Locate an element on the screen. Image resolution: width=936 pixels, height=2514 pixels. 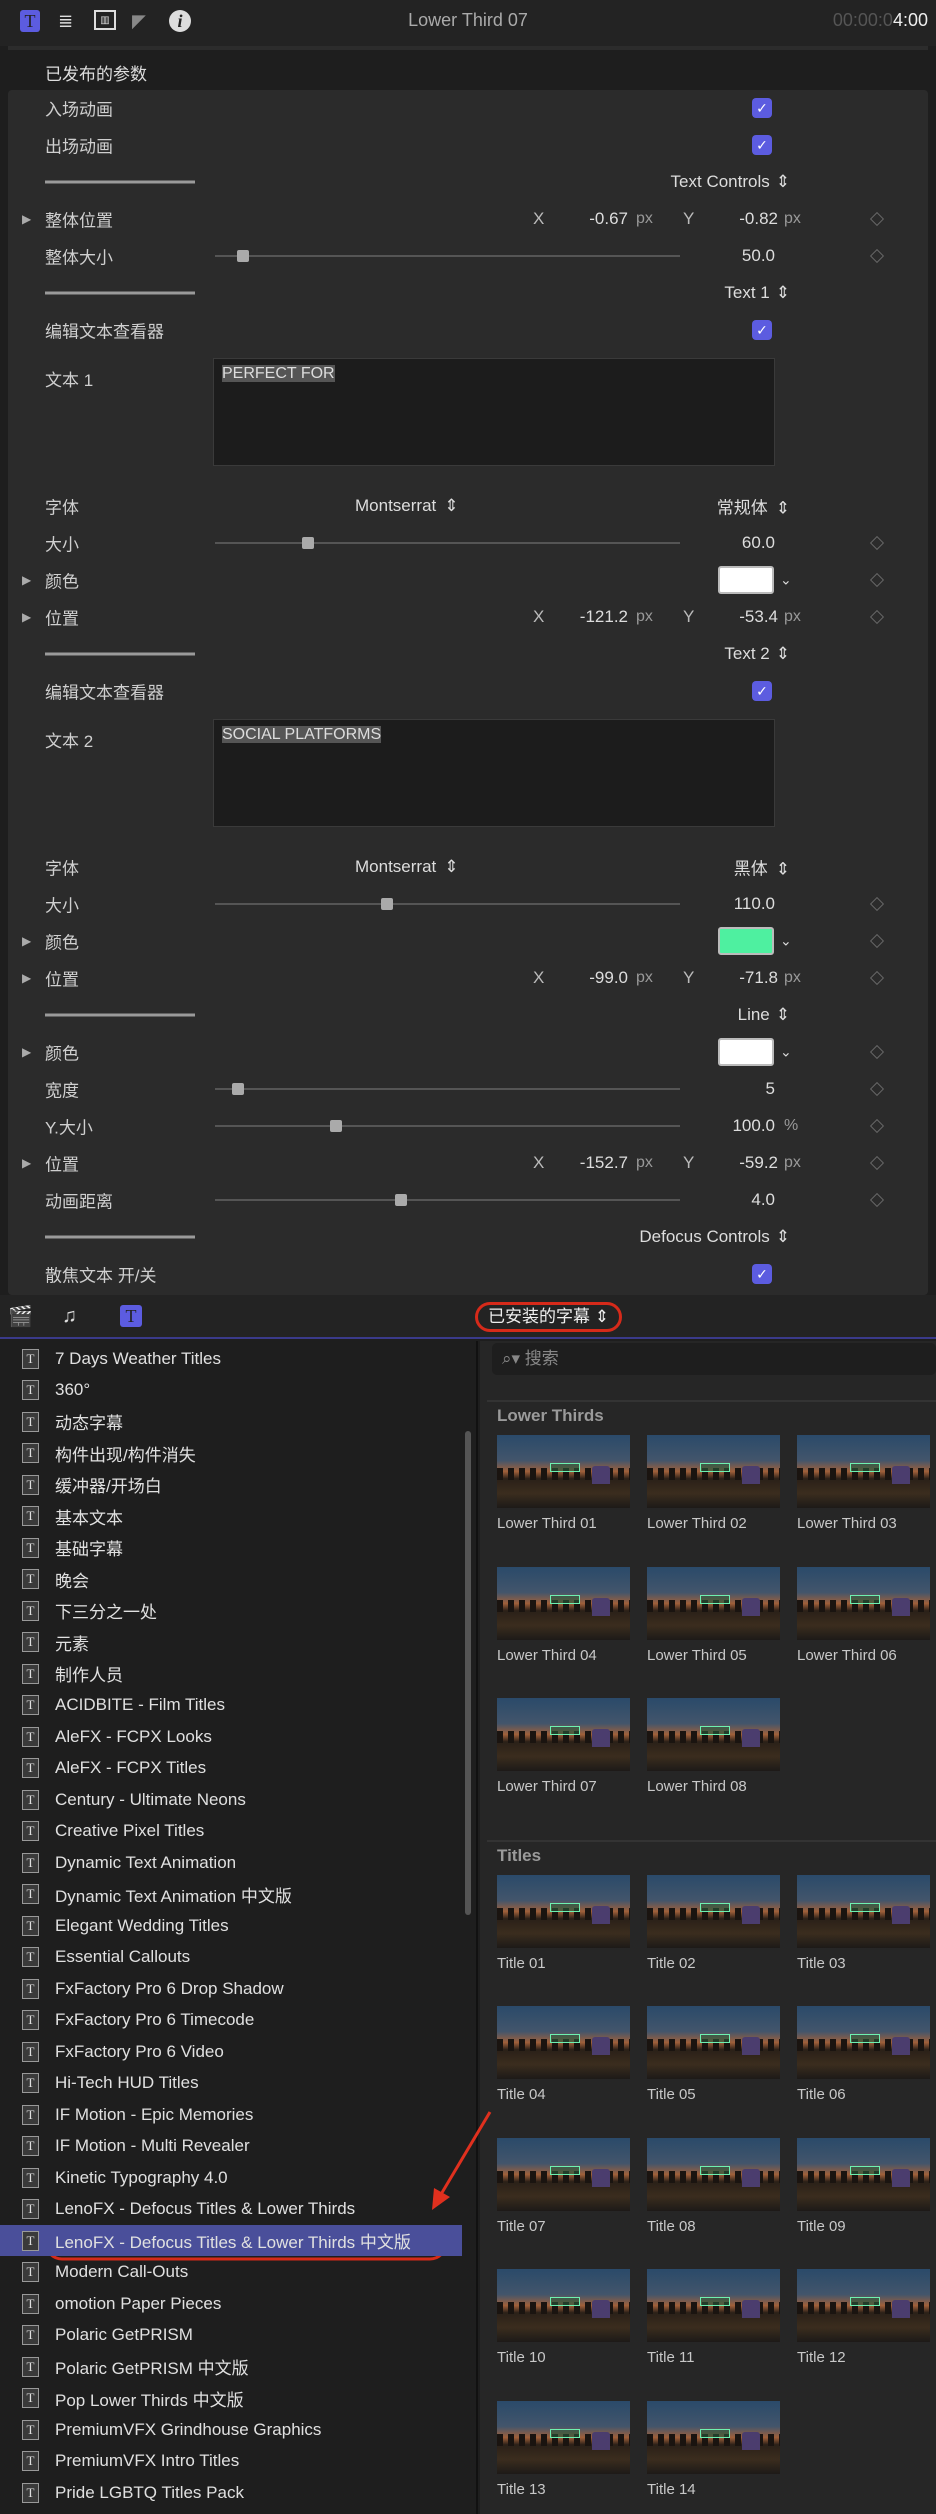
thumbnail-label: Title 13 is located at coordinates (521, 2489).